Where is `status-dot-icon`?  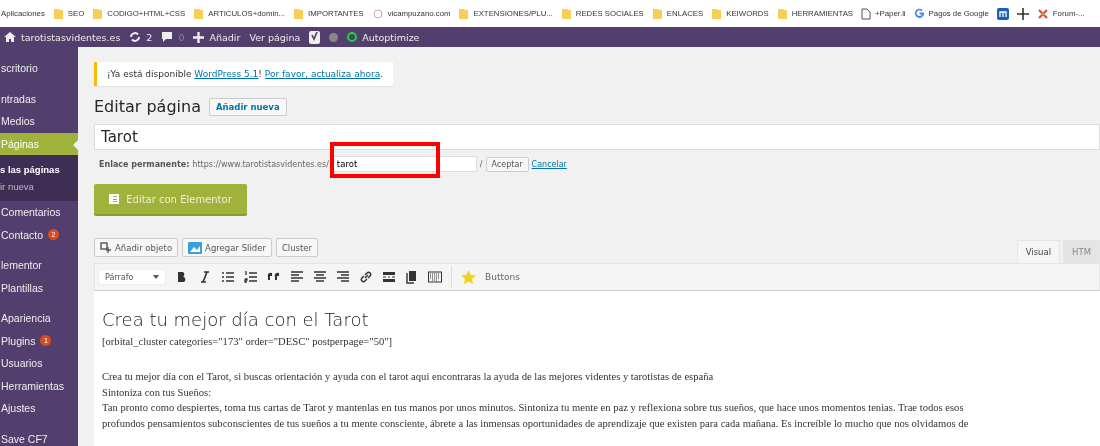 status-dot-icon is located at coordinates (334, 37).